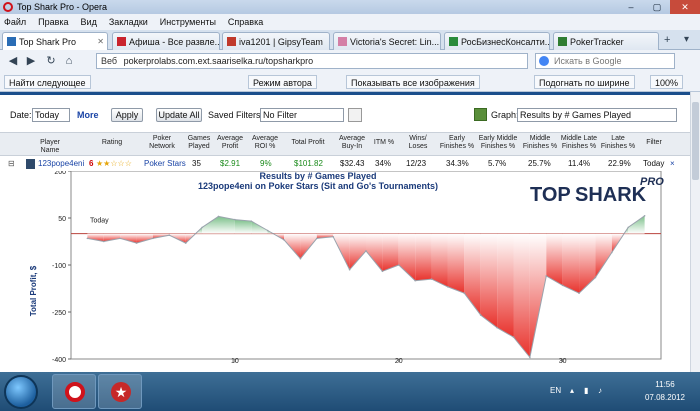  What do you see at coordinates (127, 115) in the screenshot?
I see `apply-button: Apply` at bounding box center [127, 115].